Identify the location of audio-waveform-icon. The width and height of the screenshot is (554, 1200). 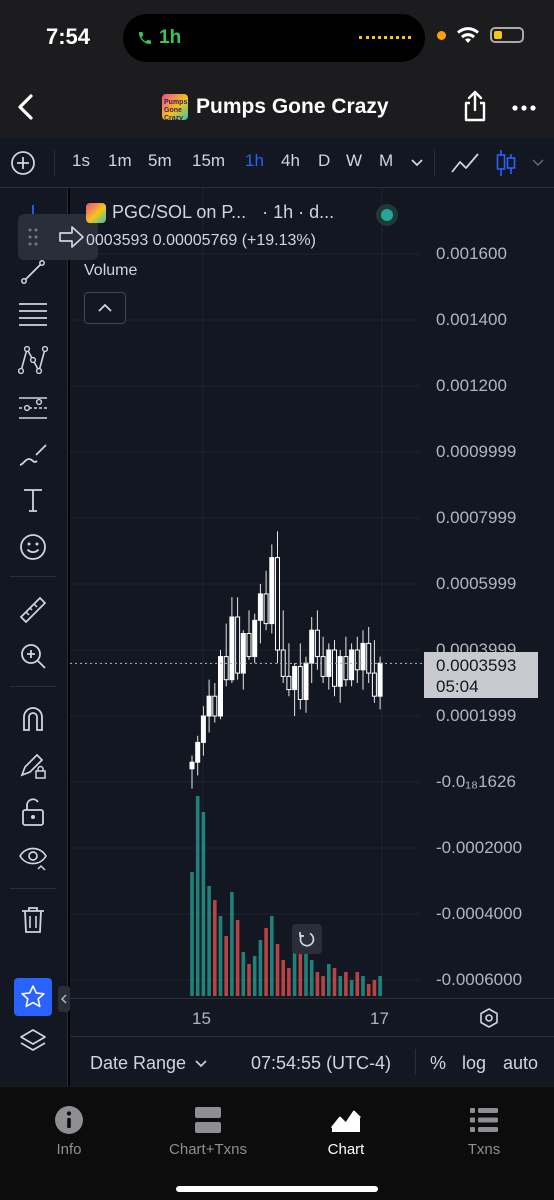
(385, 38).